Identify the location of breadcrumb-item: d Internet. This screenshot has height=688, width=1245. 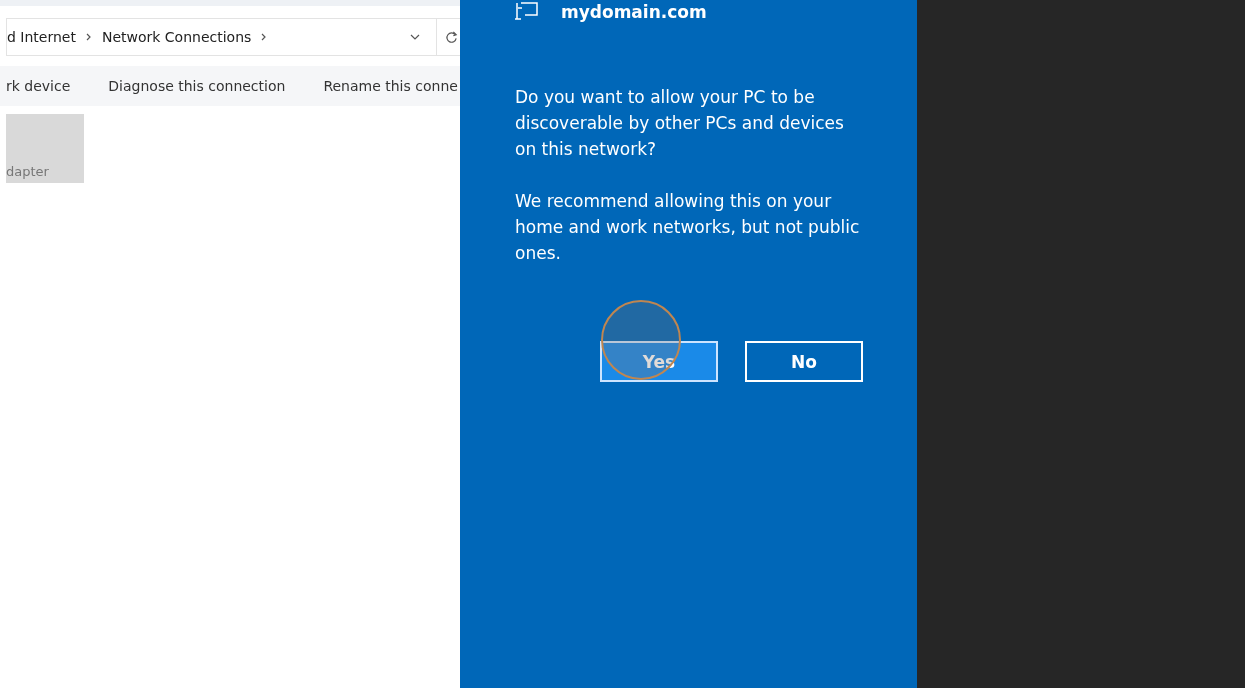
(41, 37).